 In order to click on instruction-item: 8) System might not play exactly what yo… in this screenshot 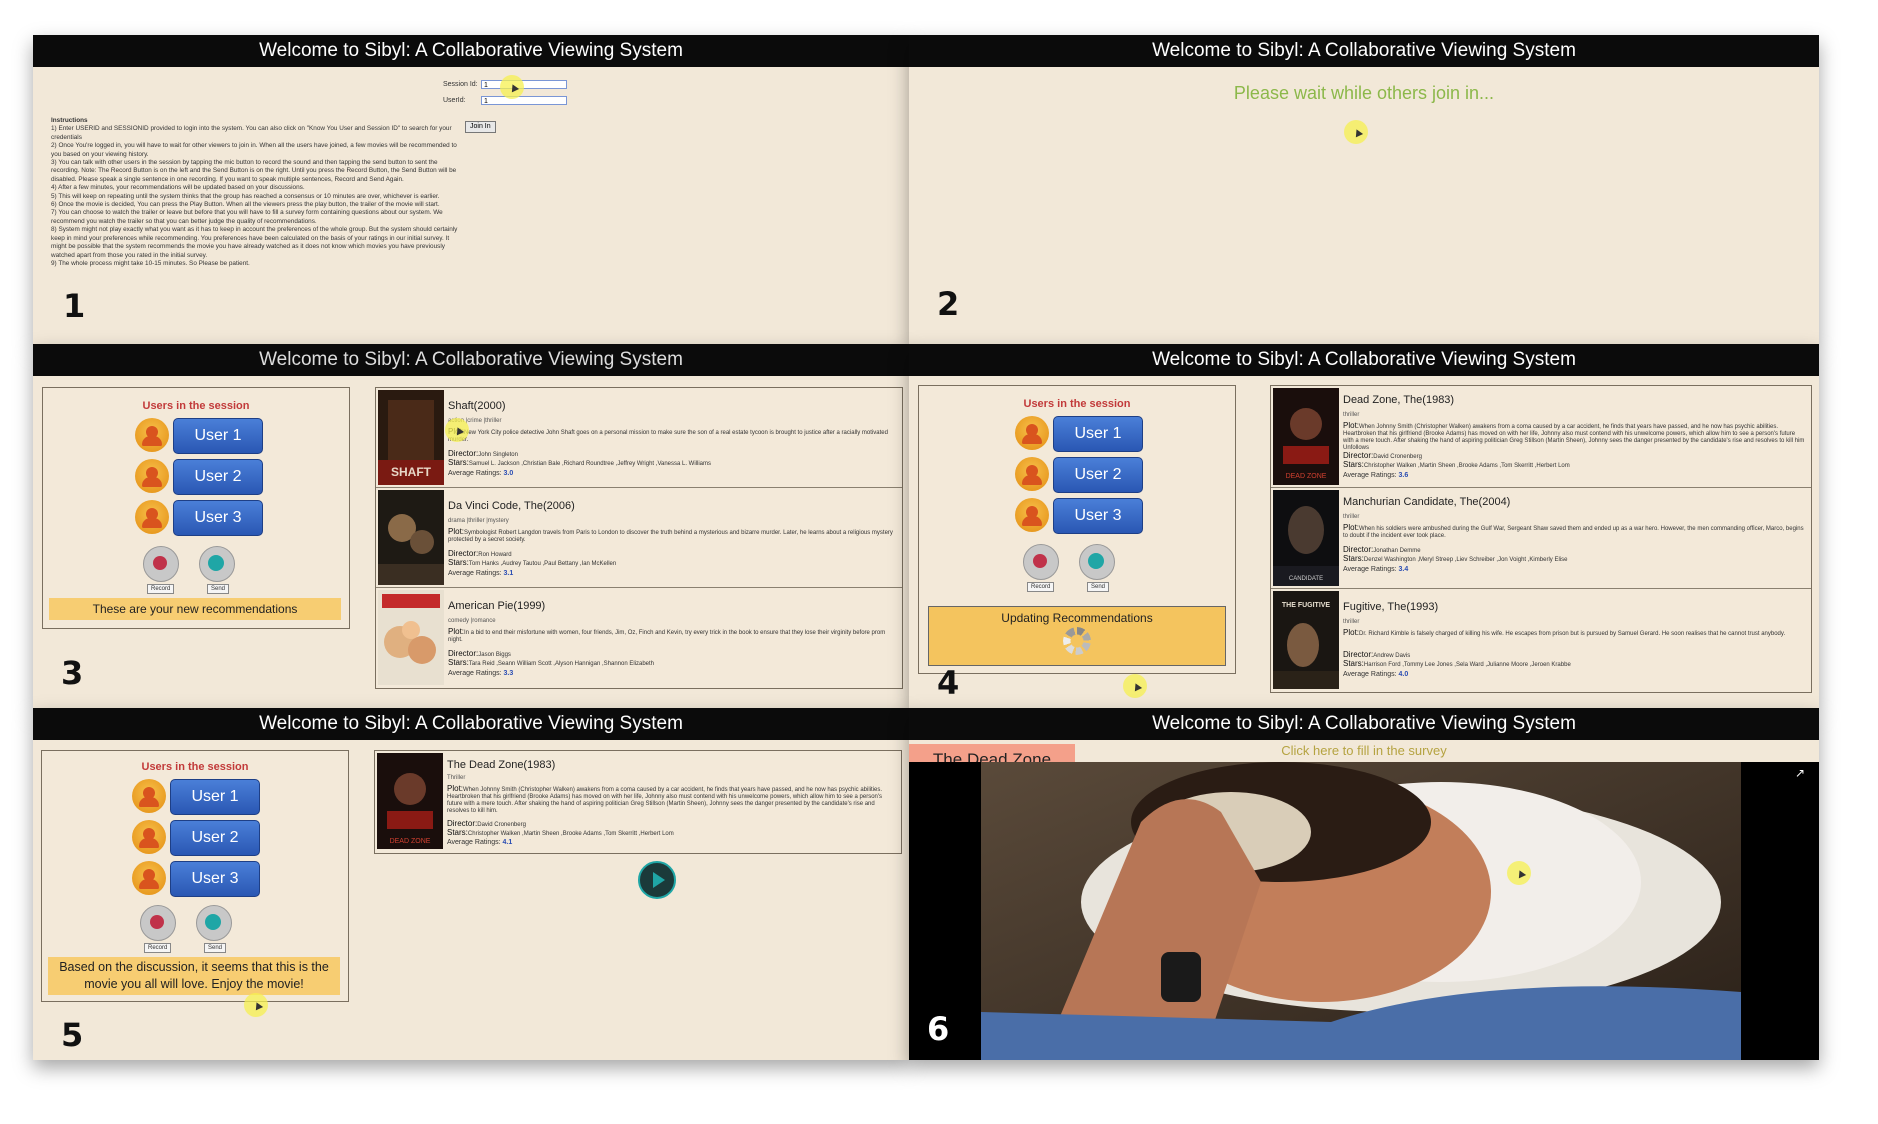, I will do `click(254, 242)`.